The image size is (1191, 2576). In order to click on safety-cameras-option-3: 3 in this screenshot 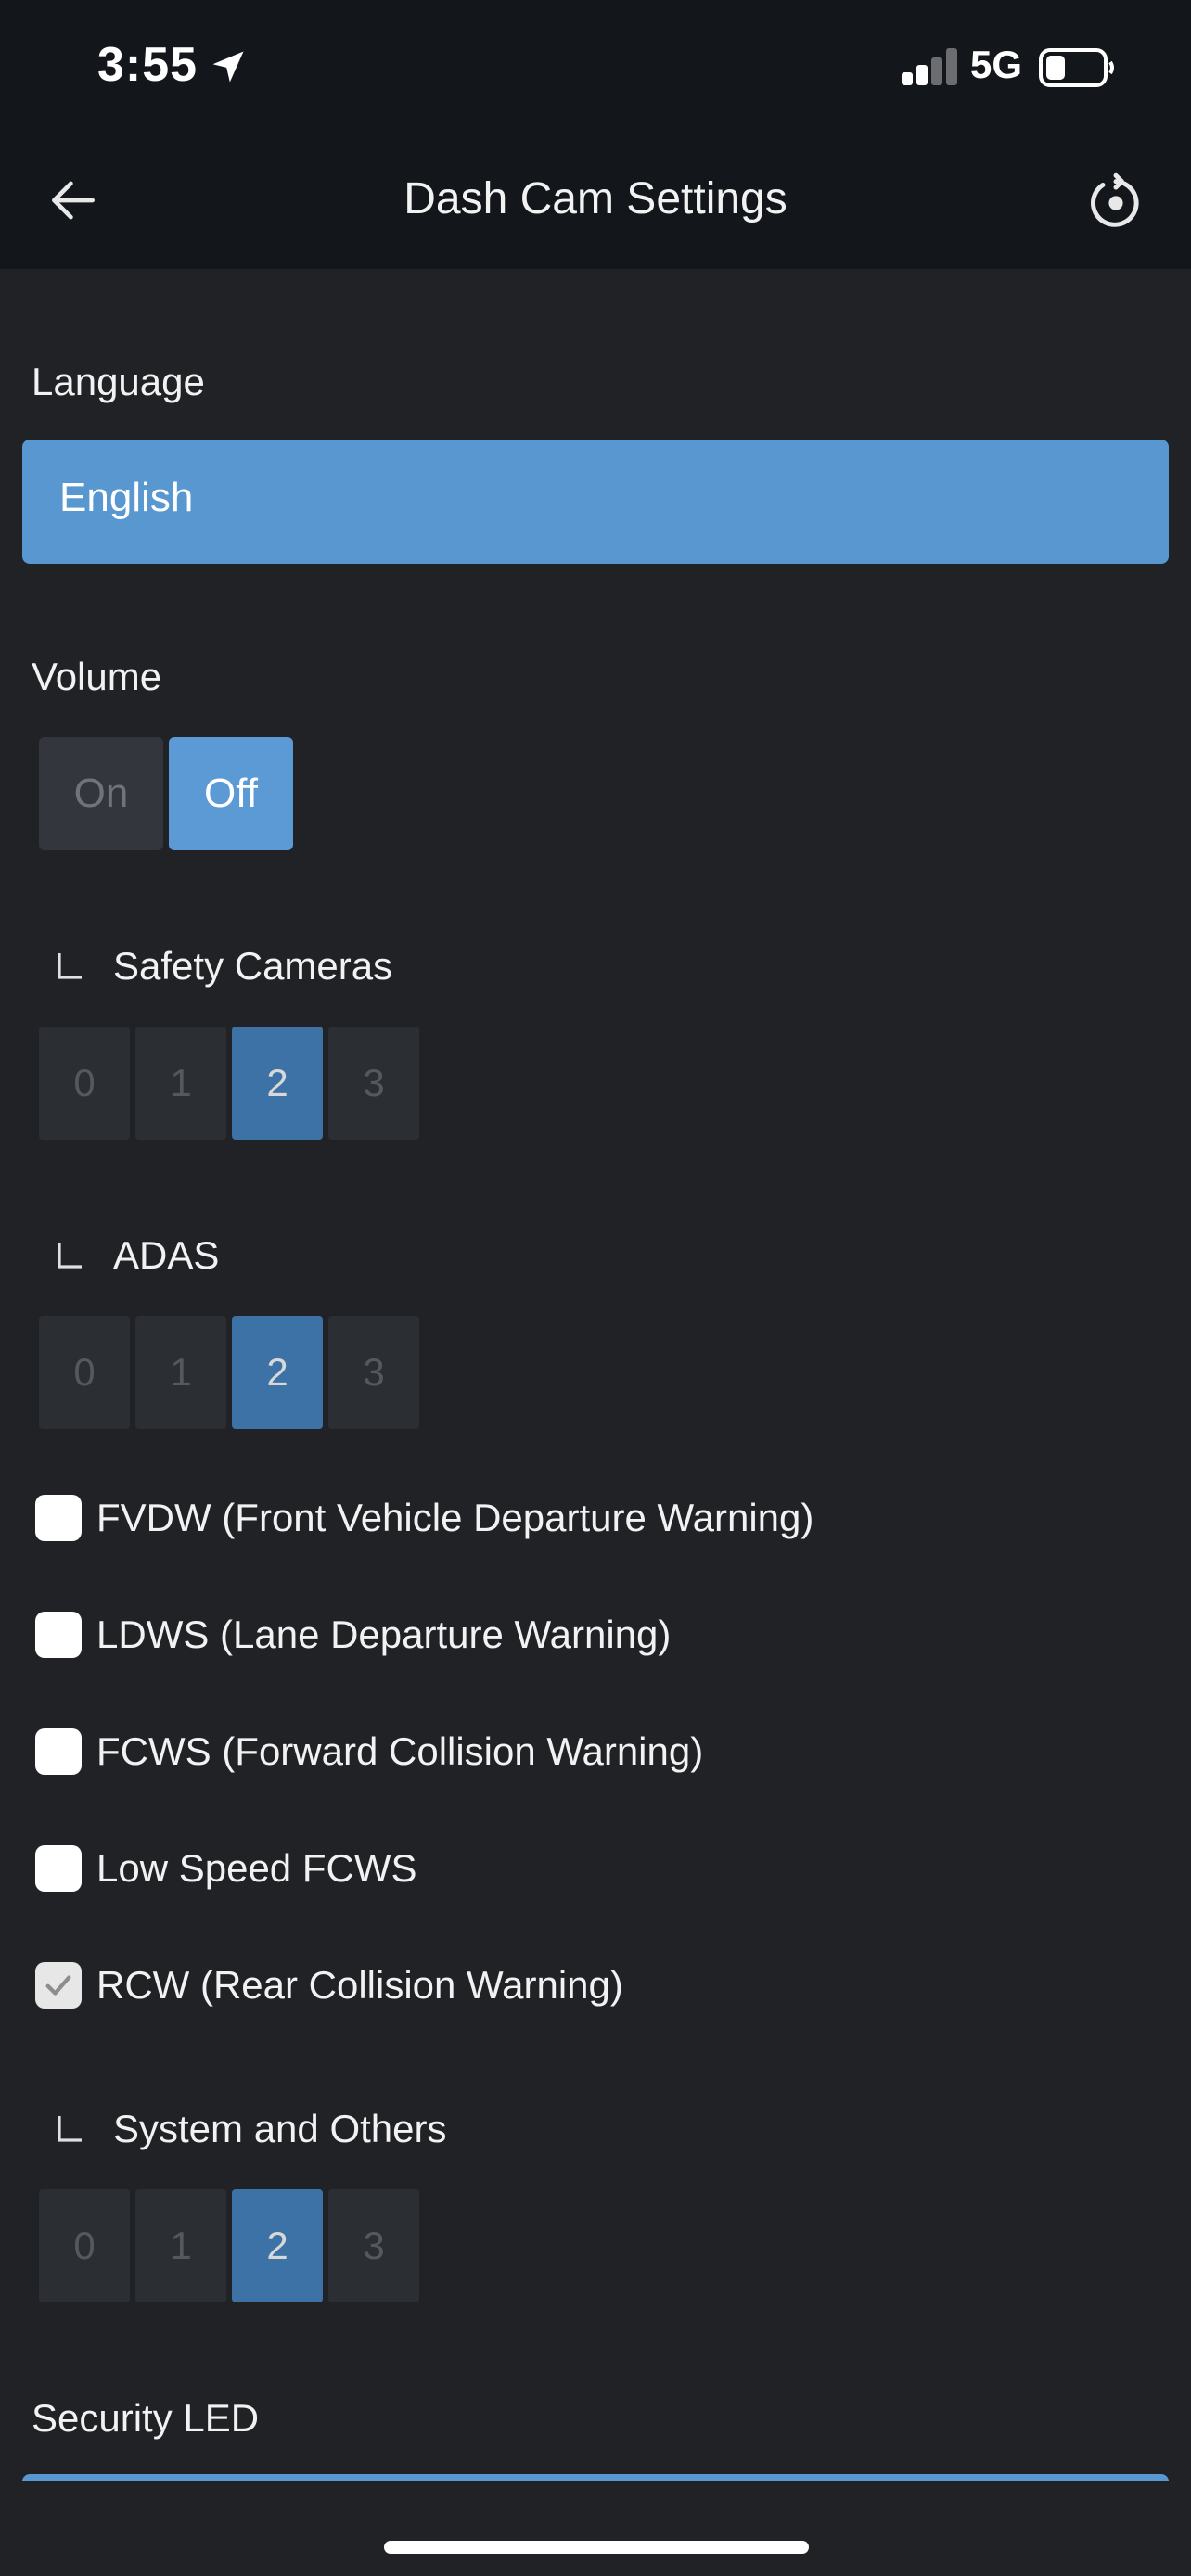, I will do `click(373, 1083)`.